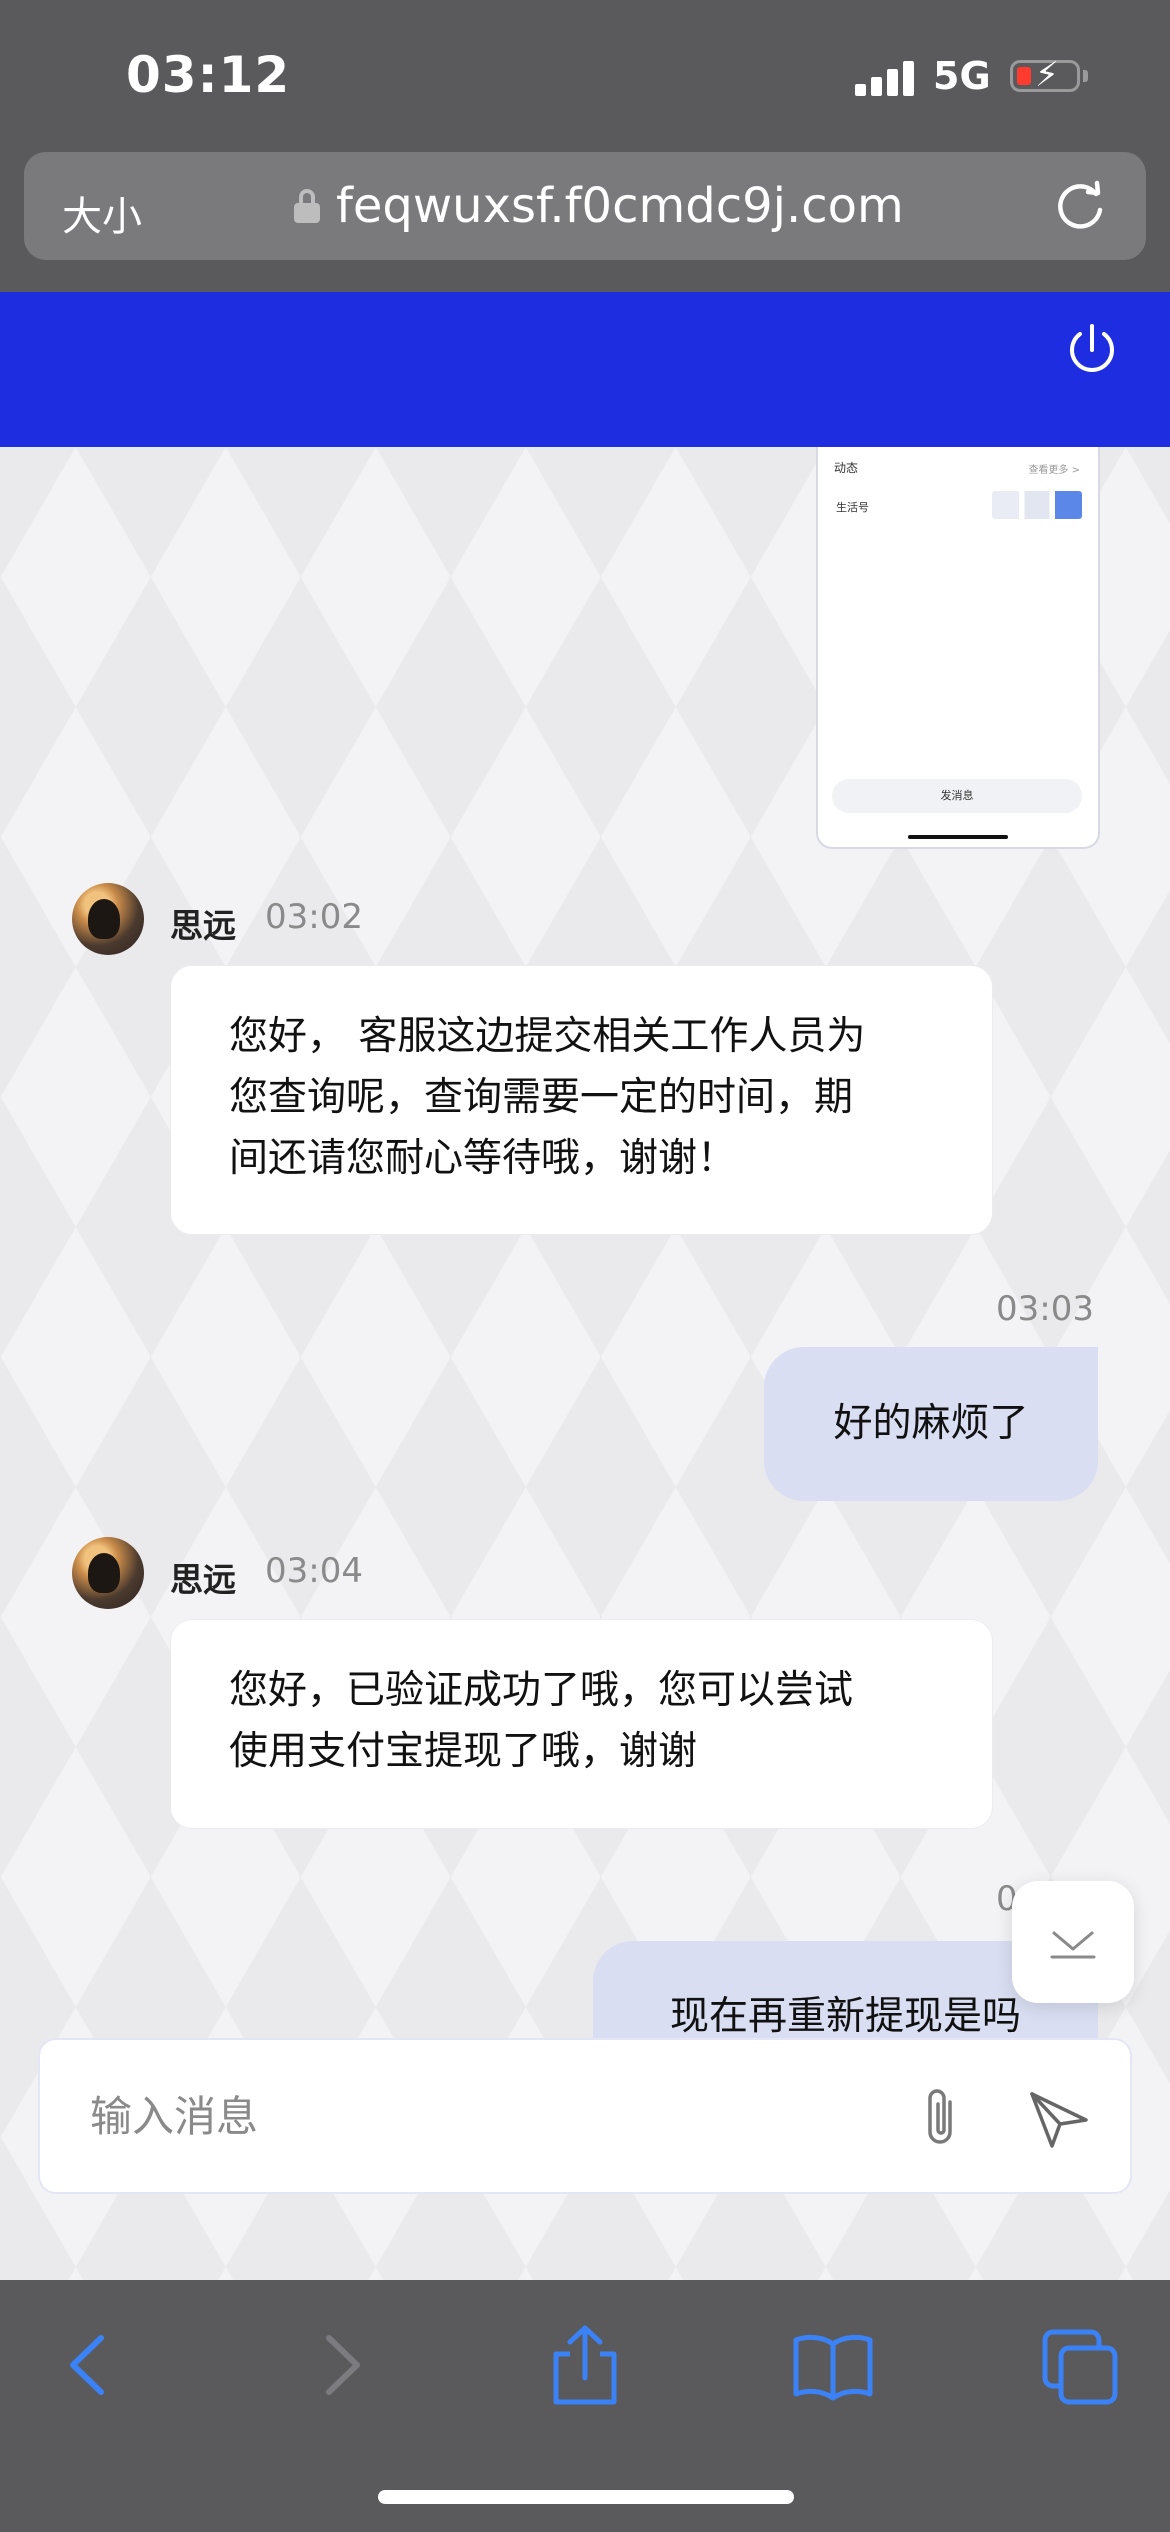 This screenshot has width=1170, height=2532. What do you see at coordinates (585, 75) in the screenshot?
I see `status-bar: 03:12 5G ⚡` at bounding box center [585, 75].